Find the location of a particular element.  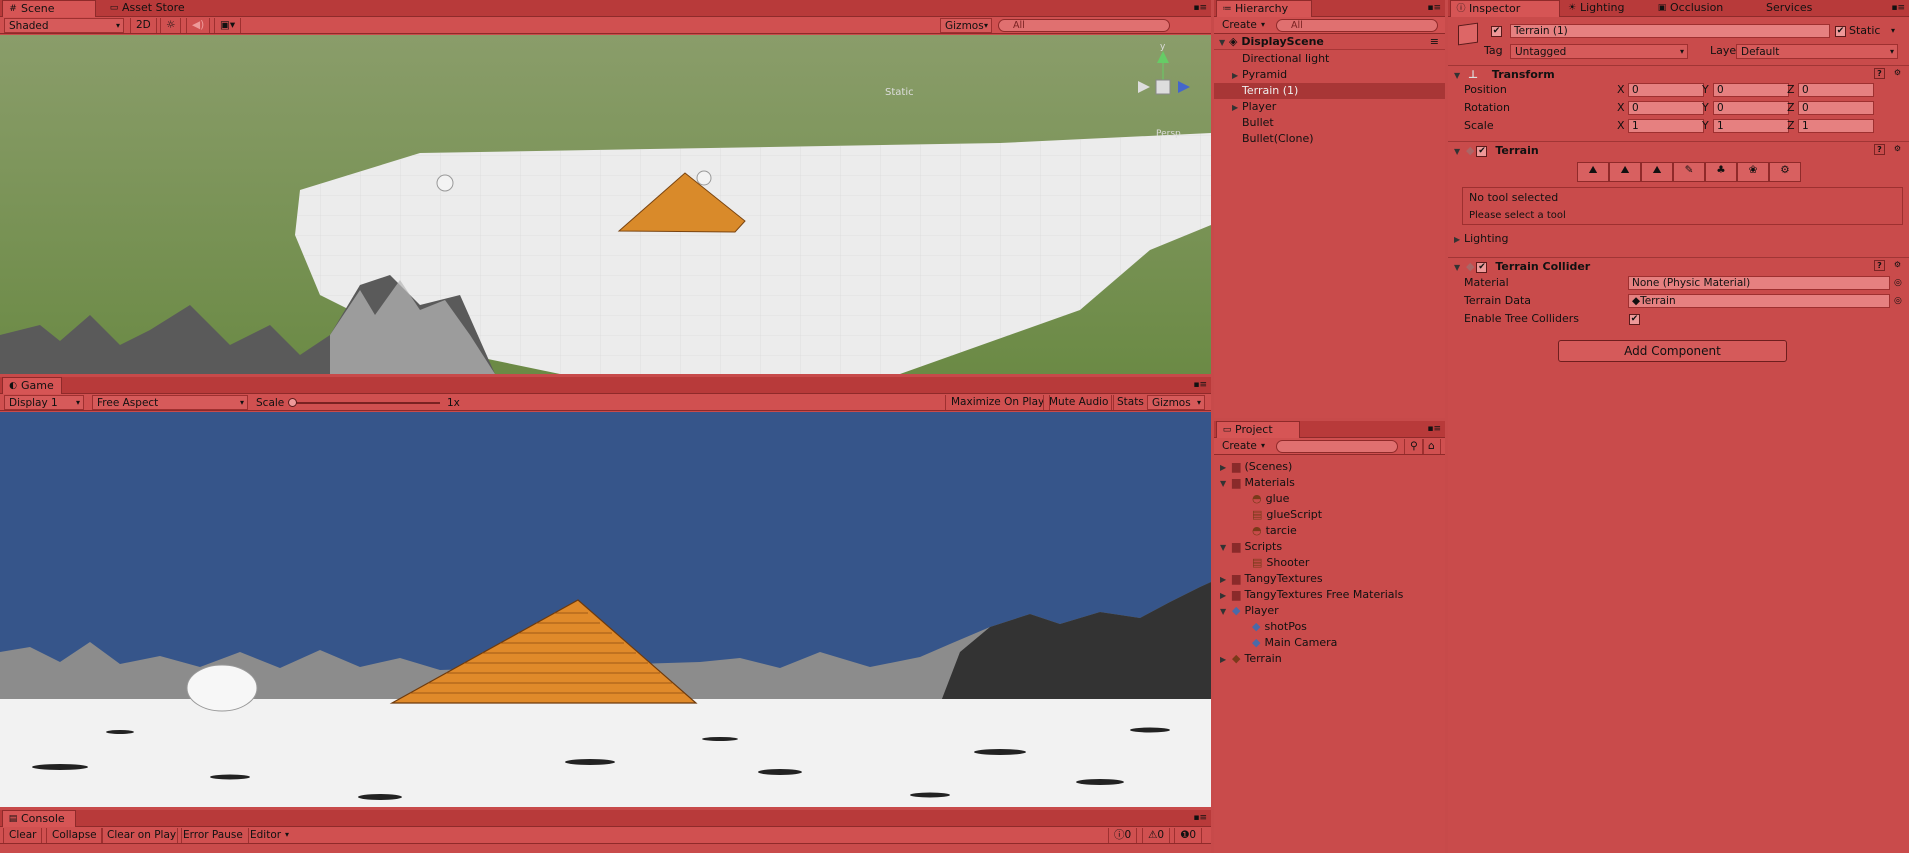

tab-hierarchy: ≔ Hierarchy is located at coordinates (1264, 8).